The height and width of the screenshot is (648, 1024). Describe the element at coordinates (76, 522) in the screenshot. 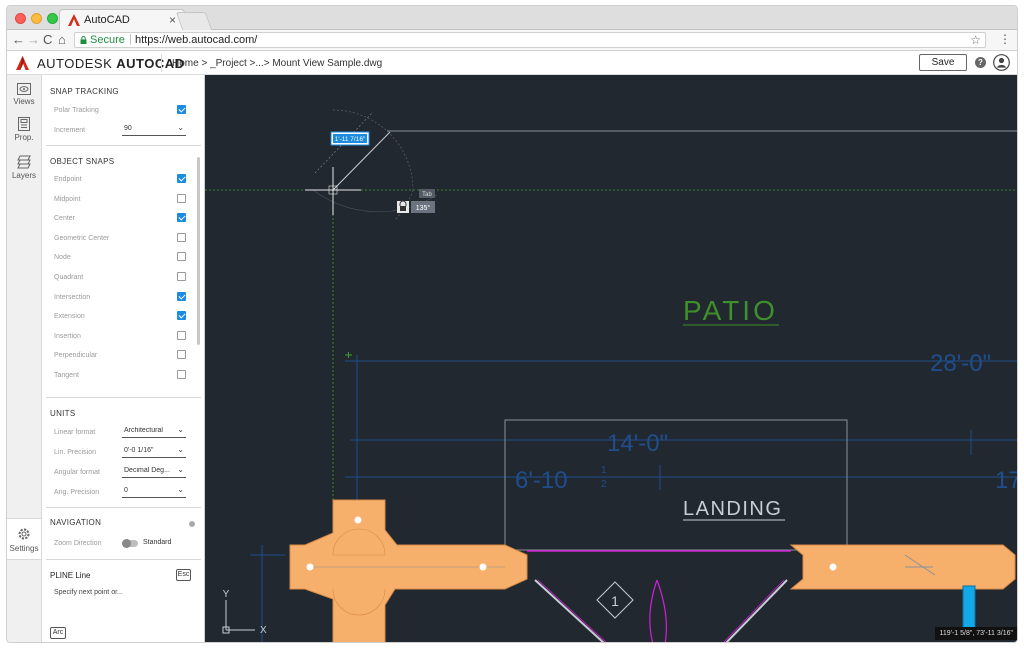

I see `navigation-title: NAVIGATION` at that location.